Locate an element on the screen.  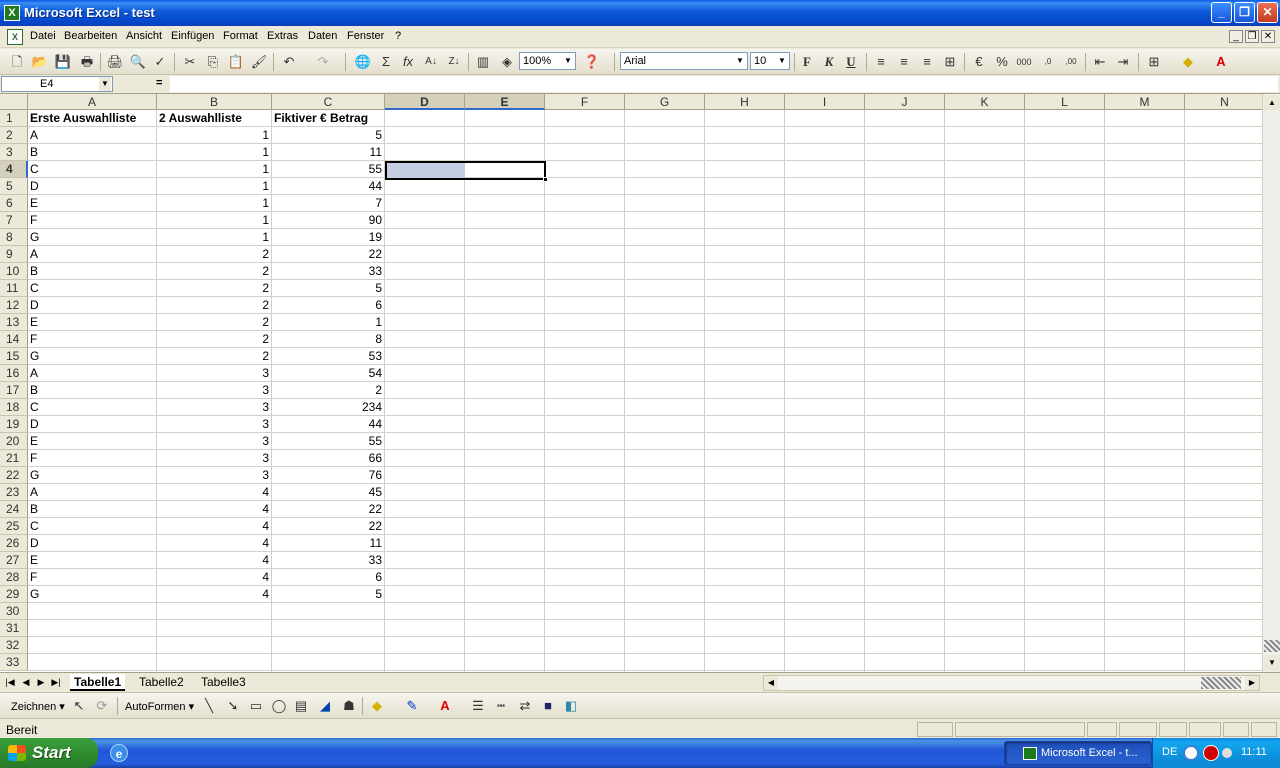
row-header: 14 is located at coordinates (14, 339).